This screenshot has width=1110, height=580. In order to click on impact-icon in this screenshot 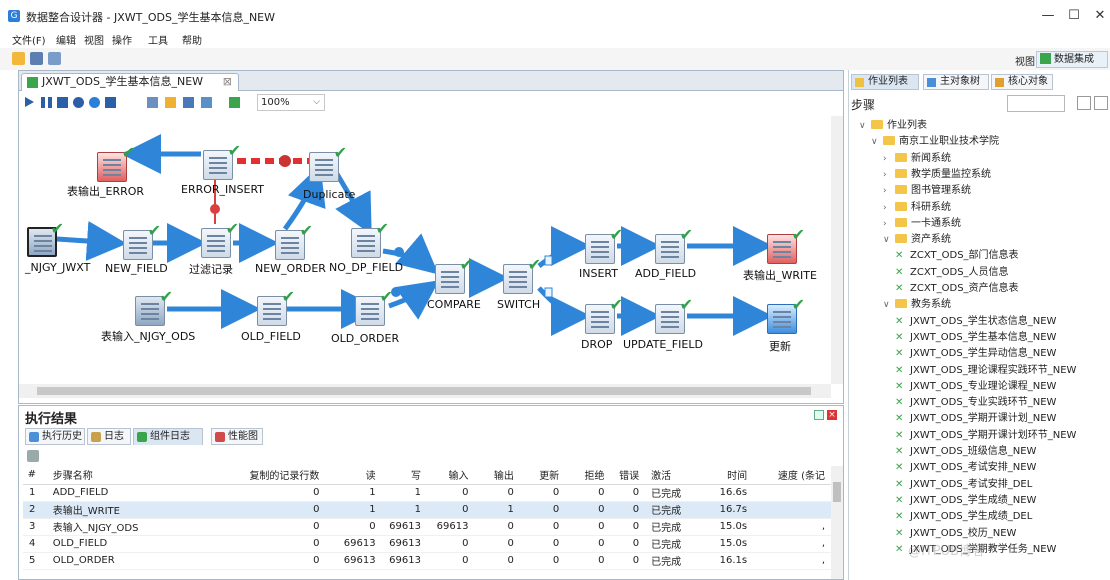, I will do `click(170, 102)`.